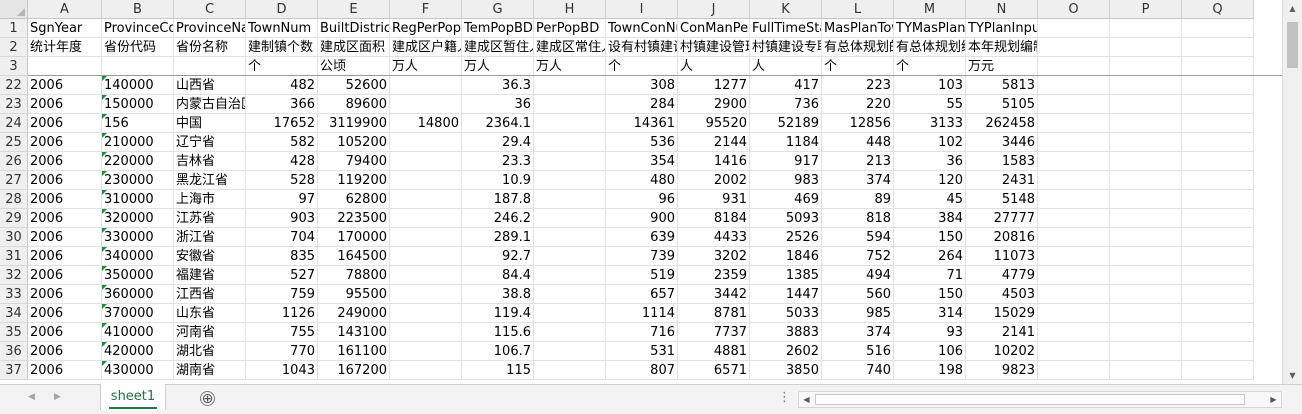  I want to click on cell-l22: 223, so click(858, 85).